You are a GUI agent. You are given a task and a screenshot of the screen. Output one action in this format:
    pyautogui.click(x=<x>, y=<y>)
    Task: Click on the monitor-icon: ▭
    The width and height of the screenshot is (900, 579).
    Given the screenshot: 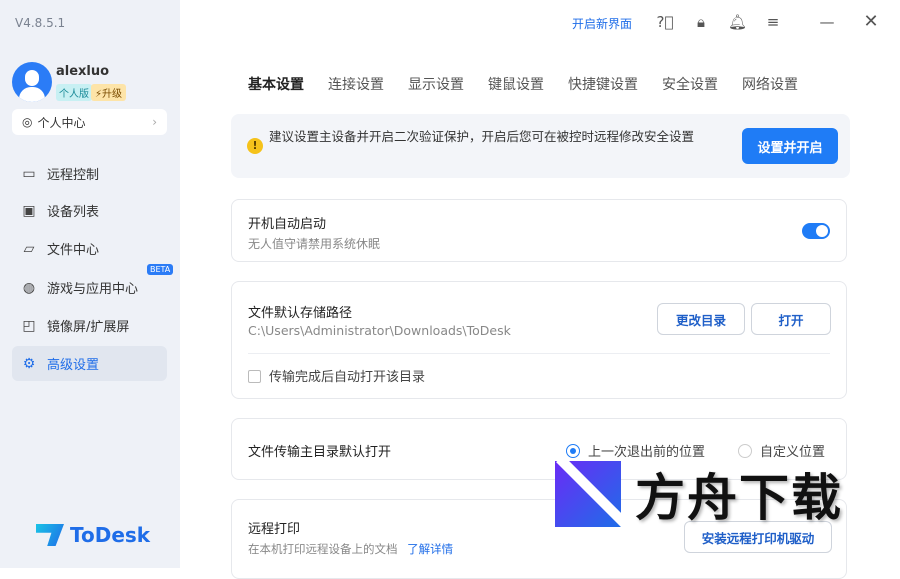 What is the action you would take?
    pyautogui.click(x=29, y=173)
    